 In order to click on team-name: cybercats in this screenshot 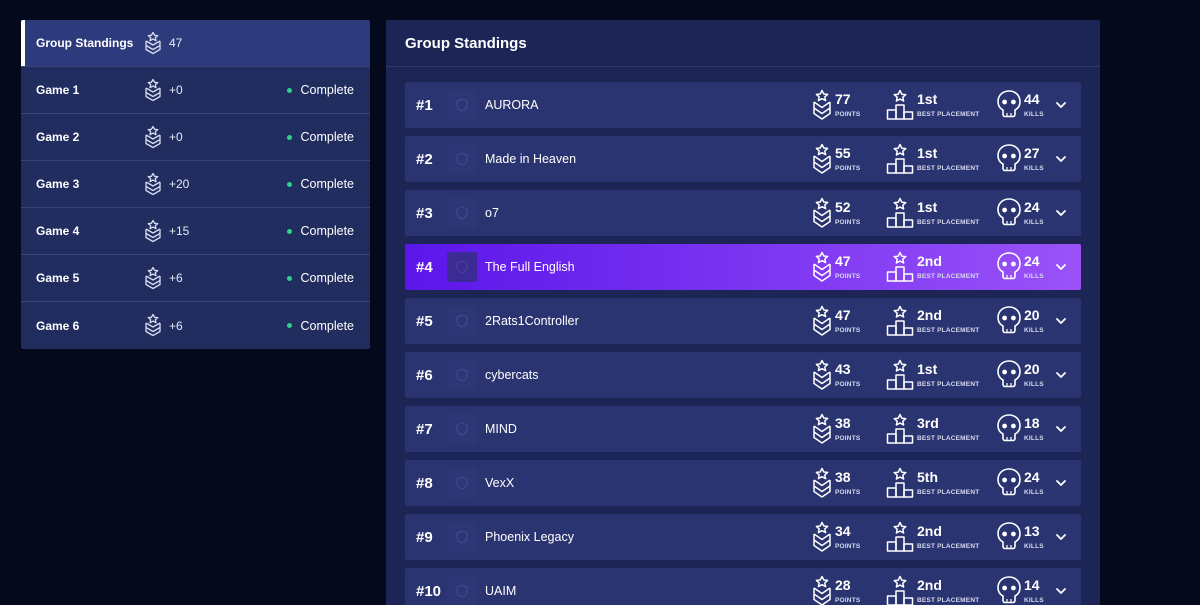, I will do `click(512, 375)`.